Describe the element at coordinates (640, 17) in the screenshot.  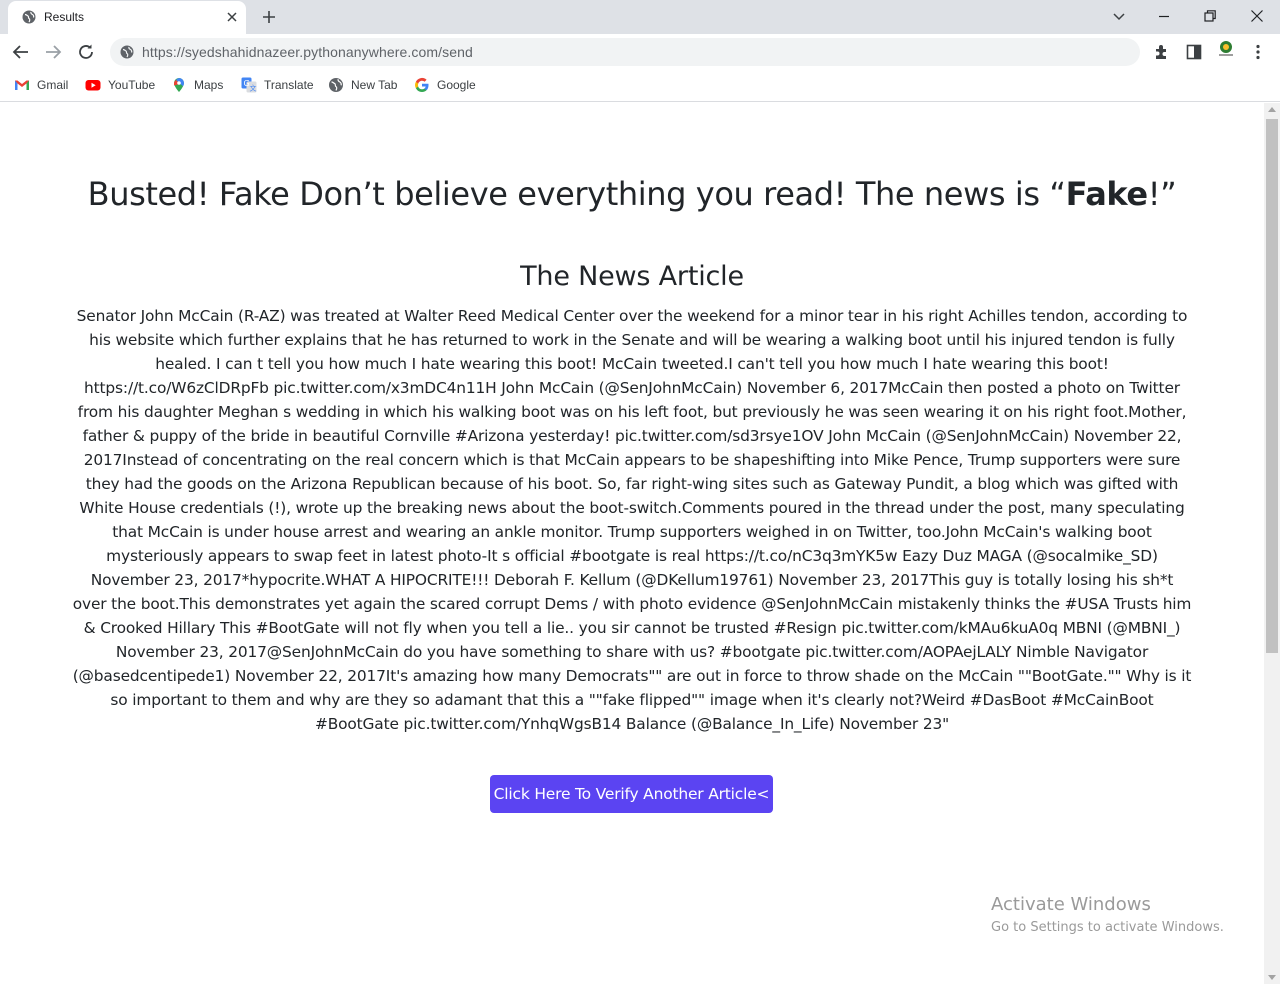
I see `tab-strip: Results` at that location.